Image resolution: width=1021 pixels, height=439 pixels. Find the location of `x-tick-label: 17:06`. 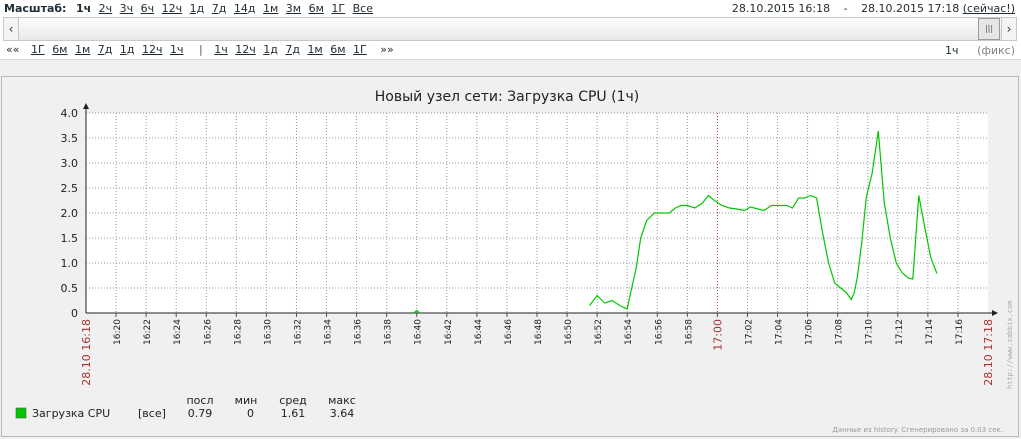

x-tick-label: 17:06 is located at coordinates (810, 332).